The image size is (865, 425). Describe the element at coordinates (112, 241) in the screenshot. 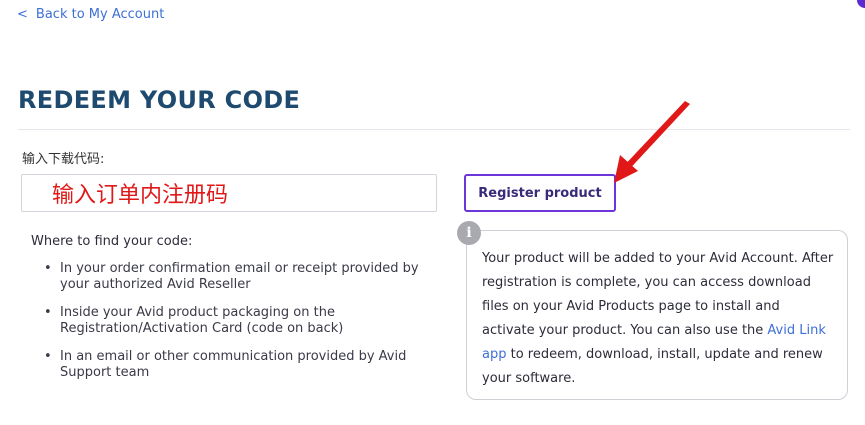

I see `help-heading: Where to find your code:` at that location.